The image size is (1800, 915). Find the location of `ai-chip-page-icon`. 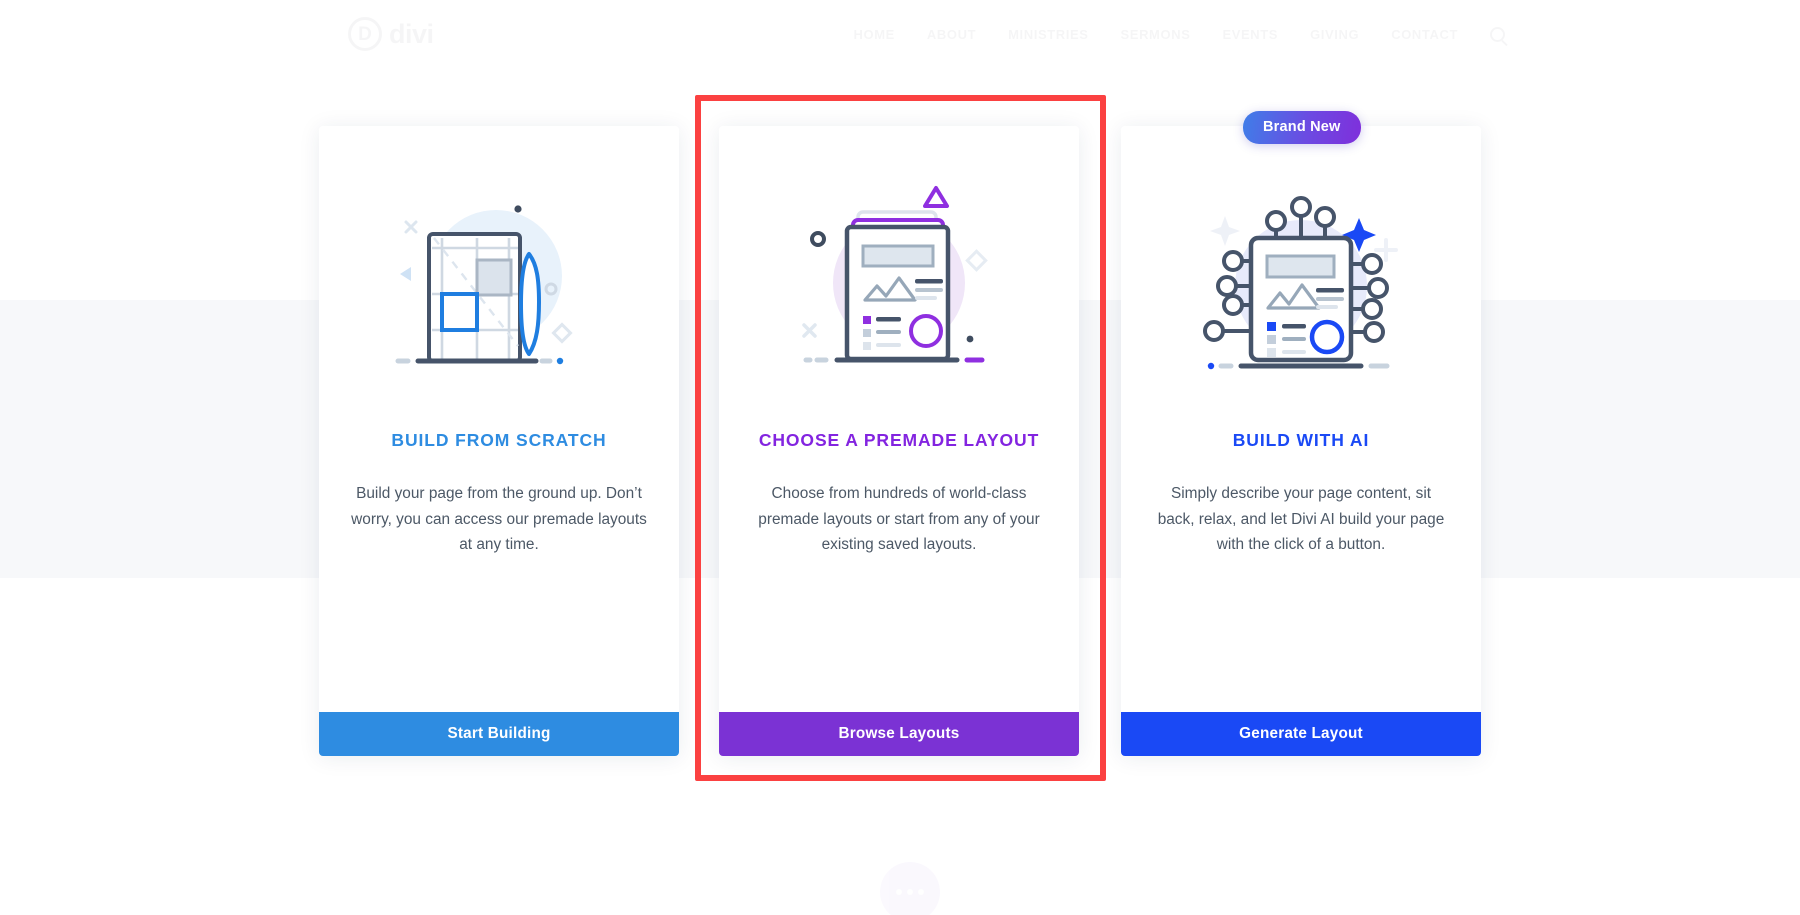

ai-chip-page-icon is located at coordinates (1301, 276).